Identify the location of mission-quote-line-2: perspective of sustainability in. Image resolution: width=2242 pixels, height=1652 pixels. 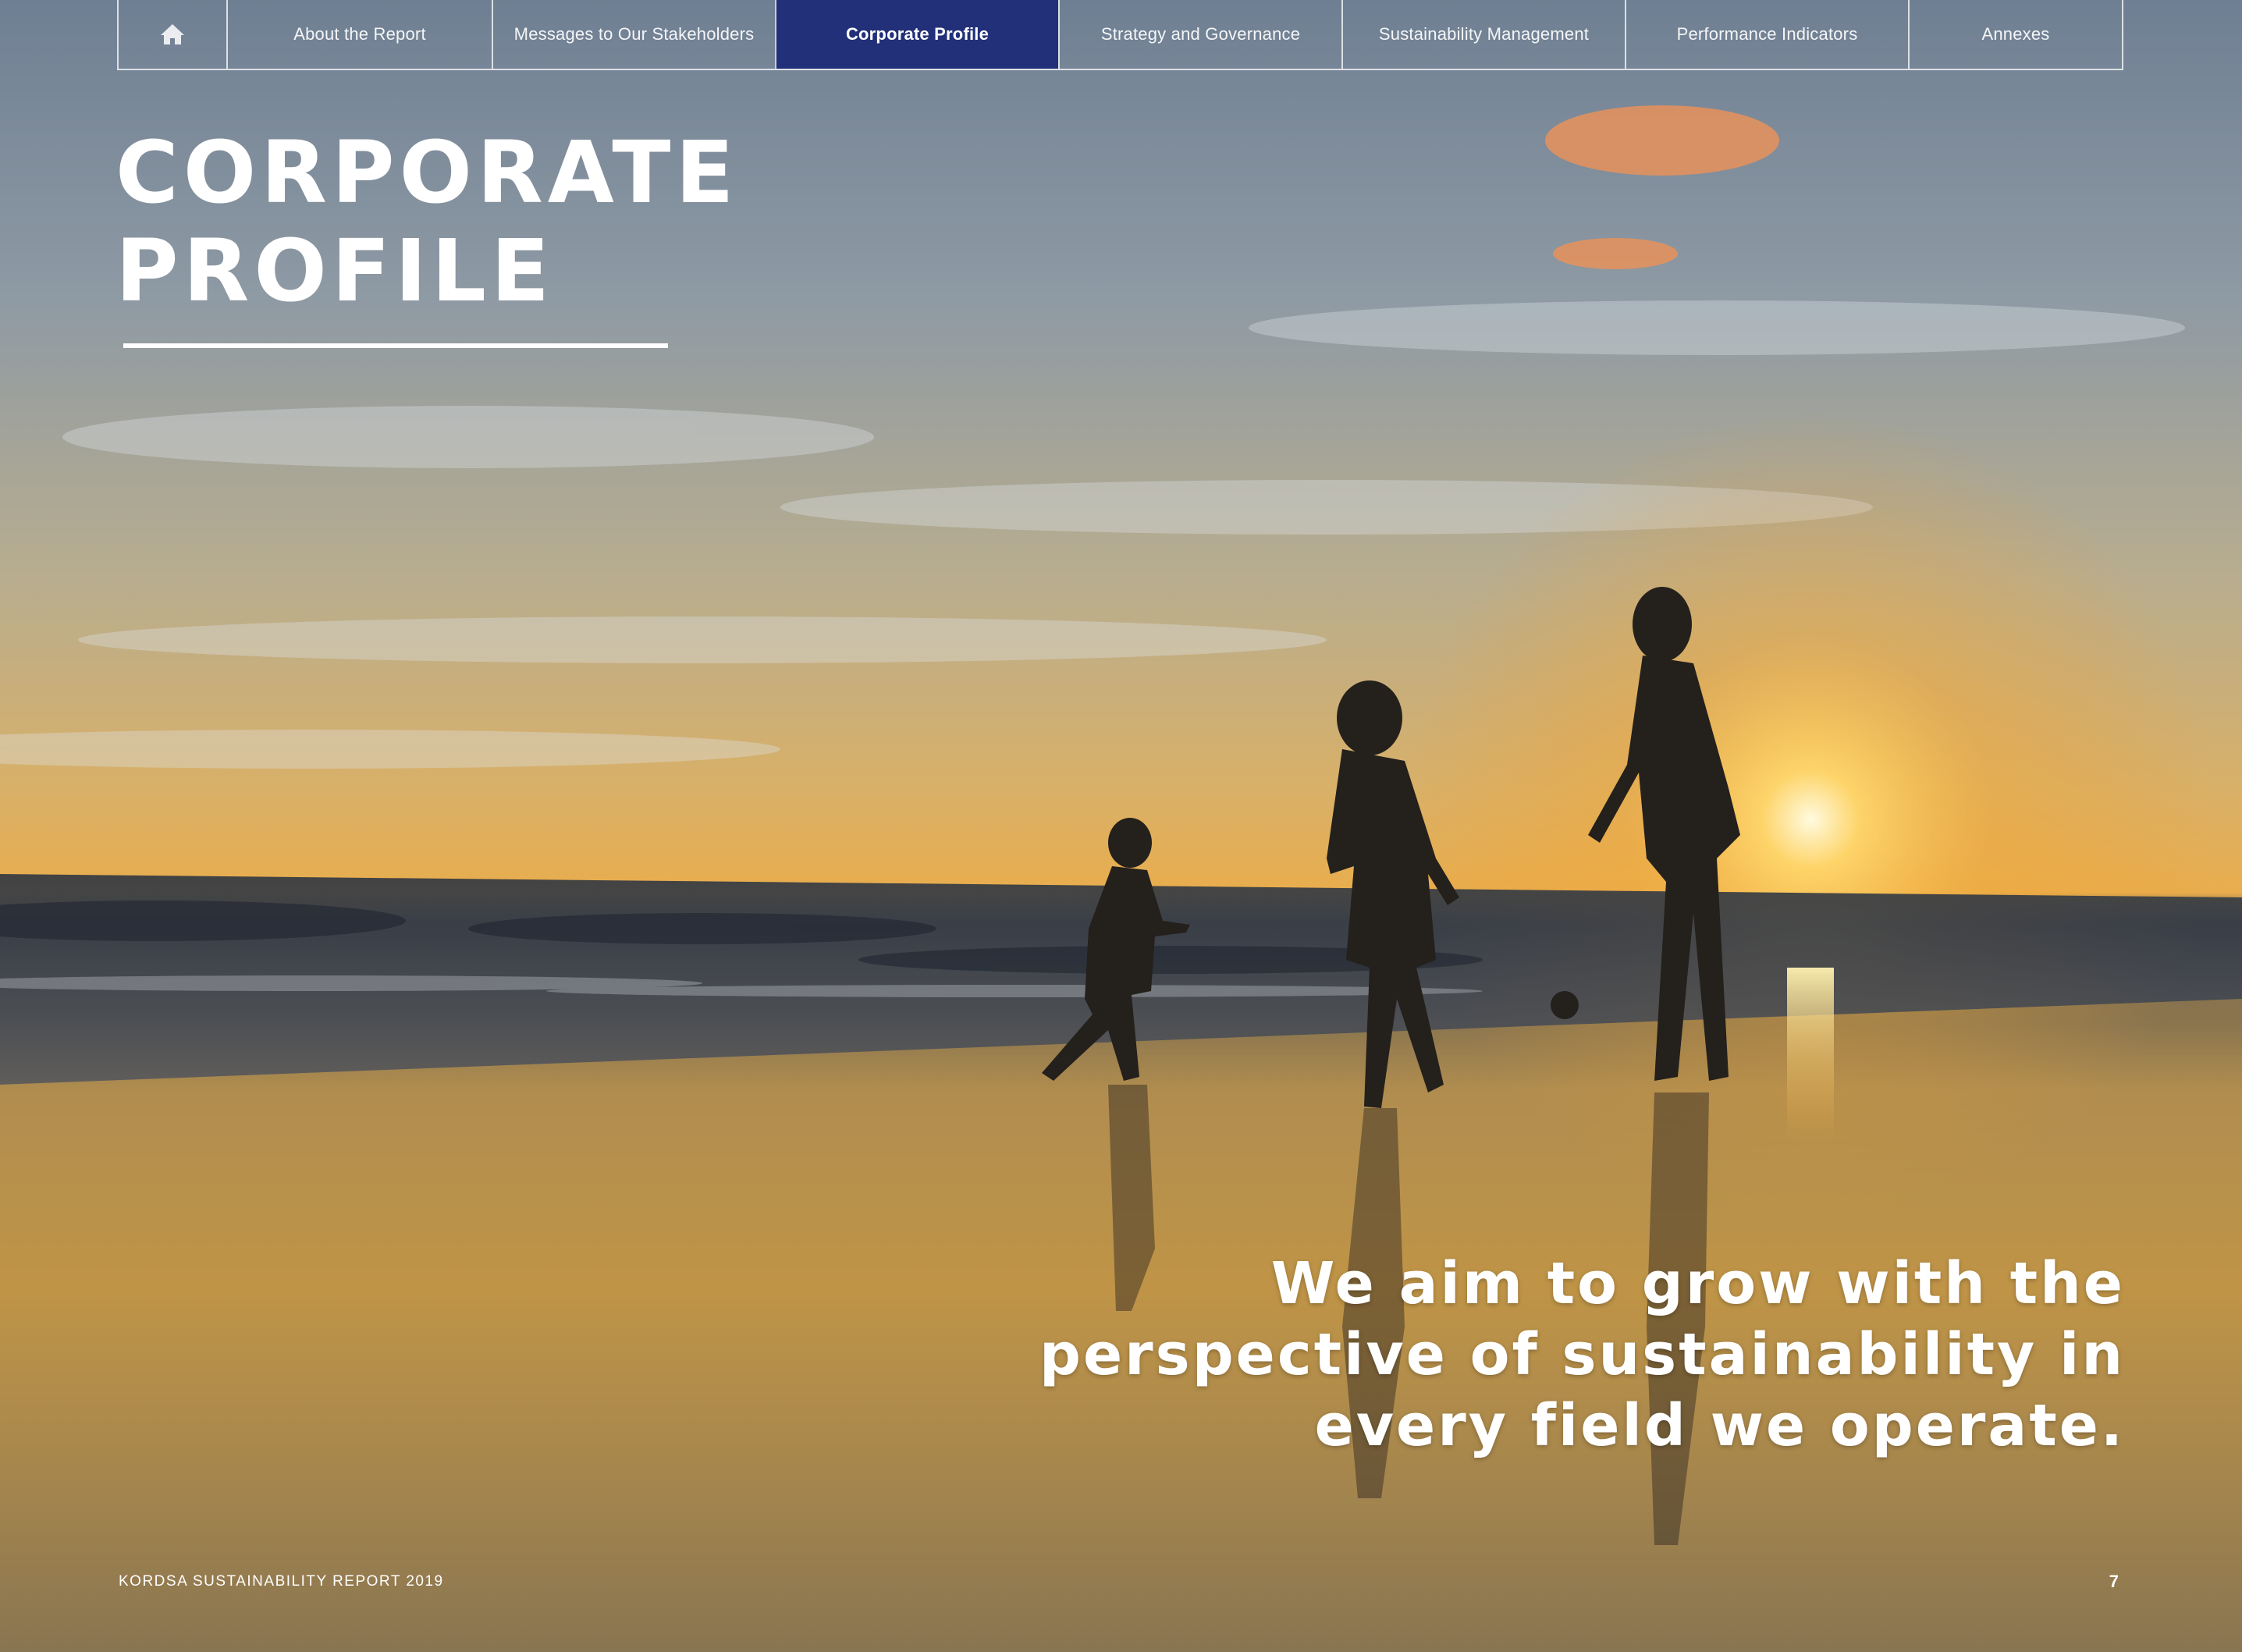
(1582, 1355).